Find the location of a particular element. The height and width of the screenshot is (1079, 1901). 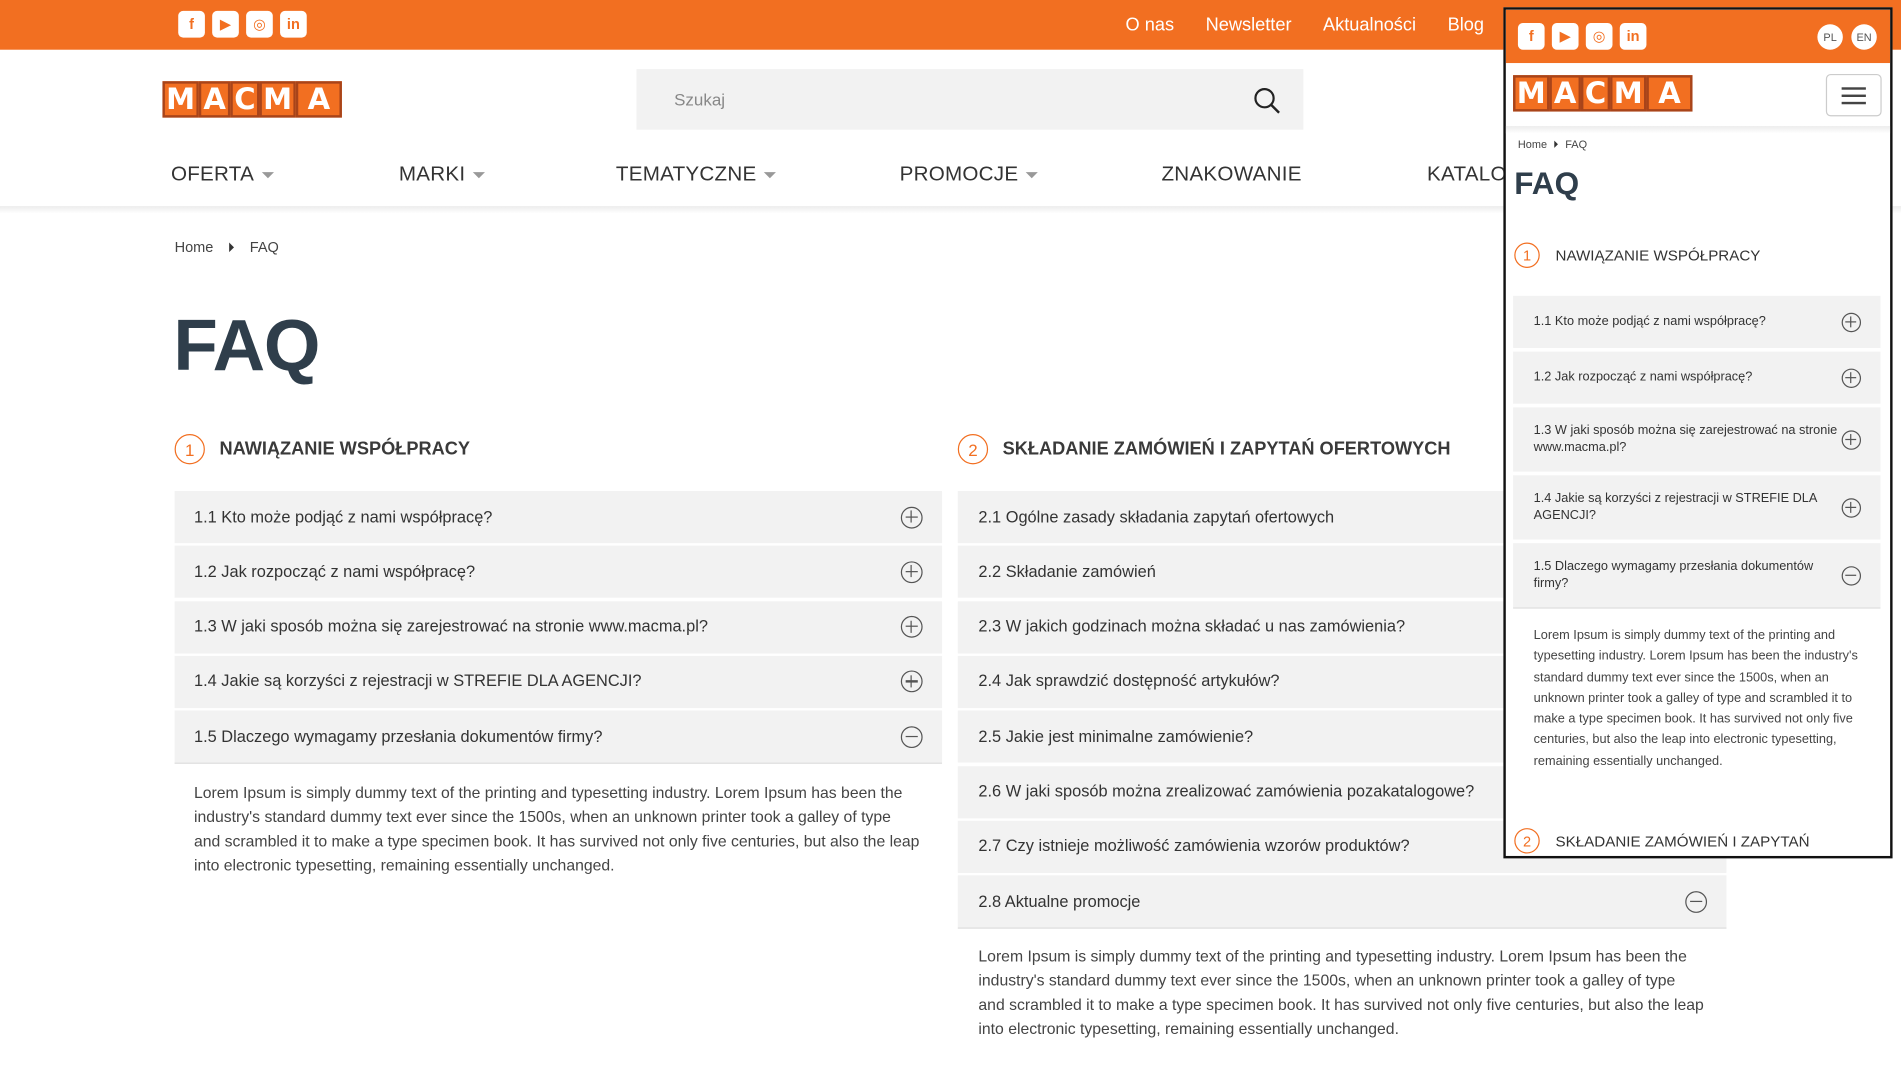

mobile-section-2-header: 2 SKŁADANIE ZAMÓWIEŃ I ZAPYTAŃ is located at coordinates (1662, 841).